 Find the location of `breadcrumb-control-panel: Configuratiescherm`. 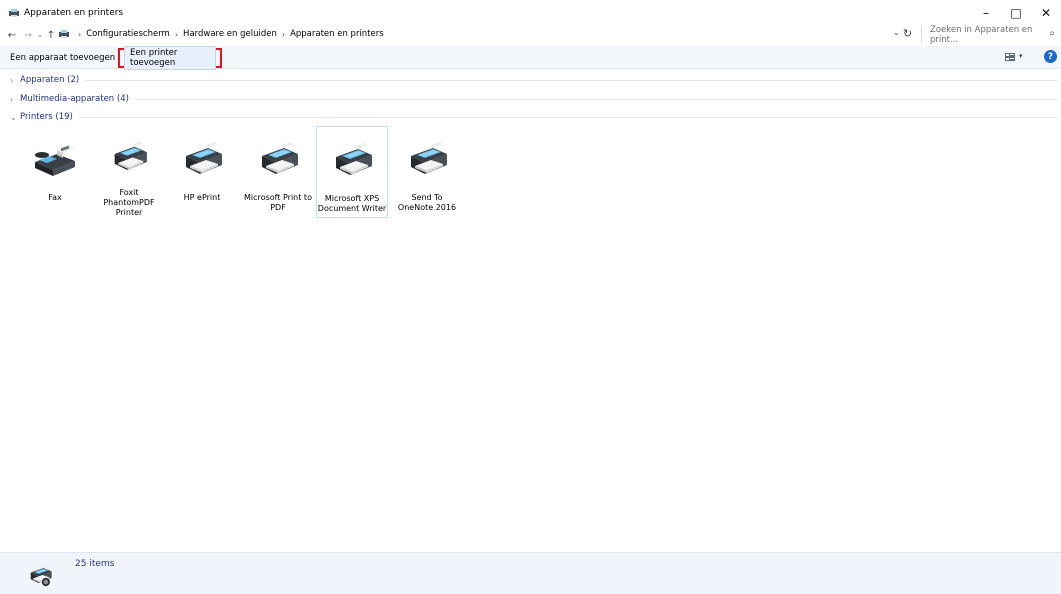

breadcrumb-control-panel: Configuratiescherm is located at coordinates (128, 34).